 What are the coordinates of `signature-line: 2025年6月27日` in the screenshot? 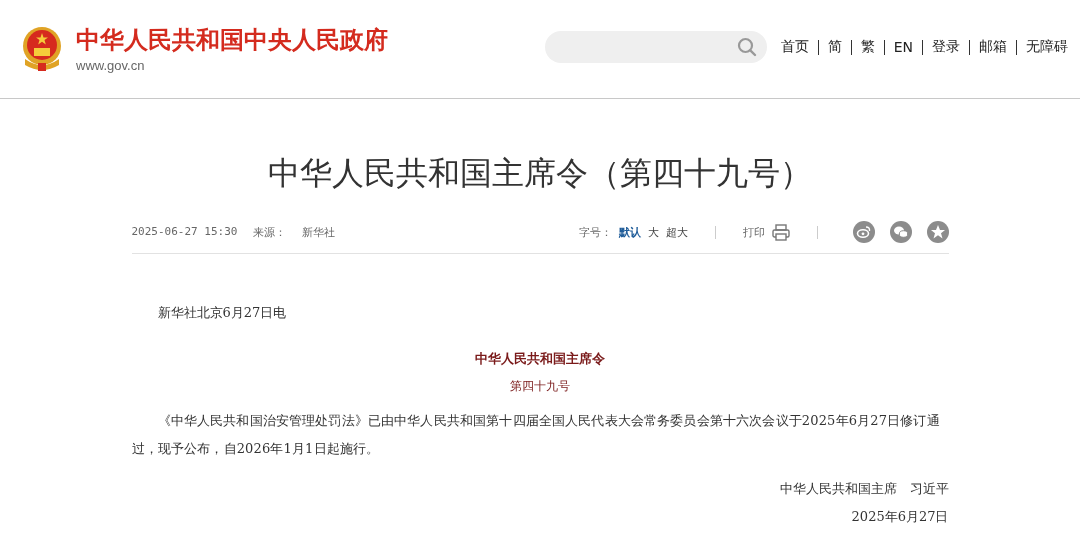 It's located at (899, 517).